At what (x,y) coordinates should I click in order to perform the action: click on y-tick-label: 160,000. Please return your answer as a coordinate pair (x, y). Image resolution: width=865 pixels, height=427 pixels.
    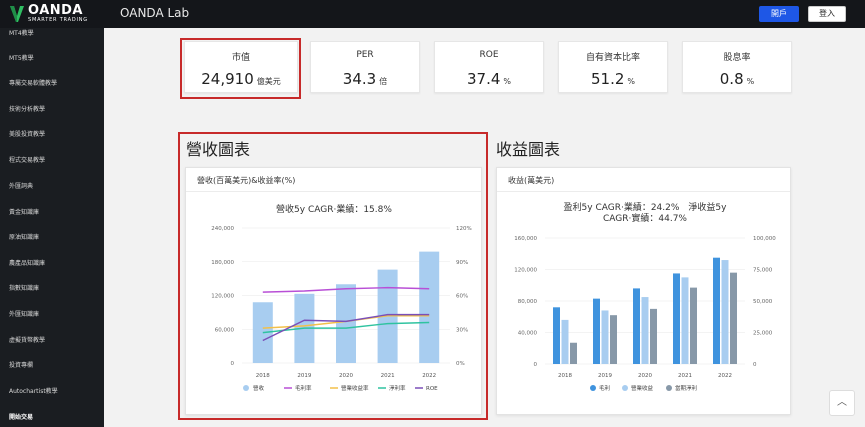
    Looking at the image, I should click on (525, 239).